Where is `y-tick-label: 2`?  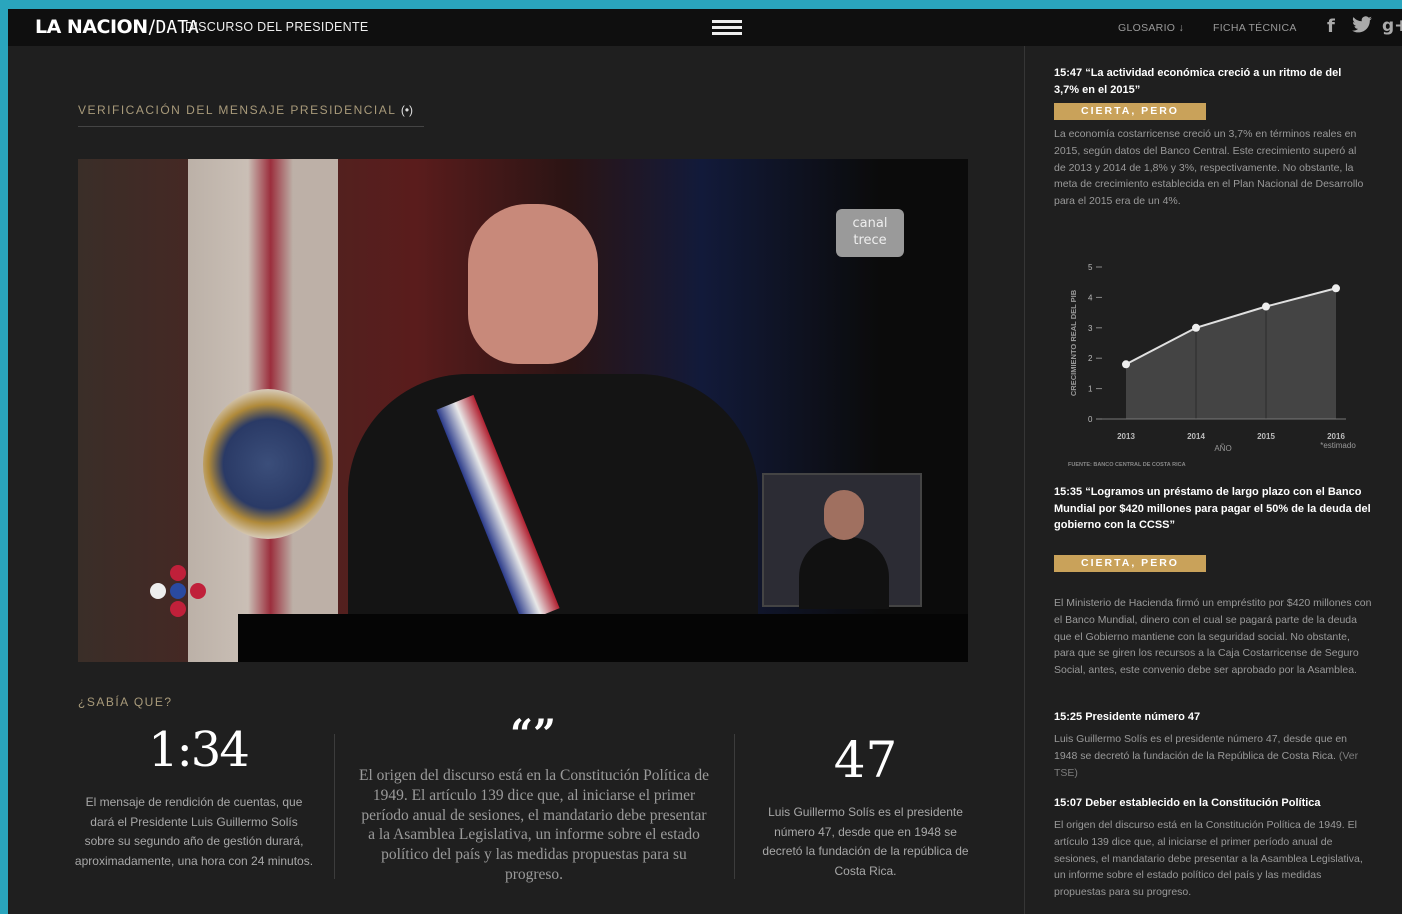
y-tick-label: 2 is located at coordinates (1090, 358).